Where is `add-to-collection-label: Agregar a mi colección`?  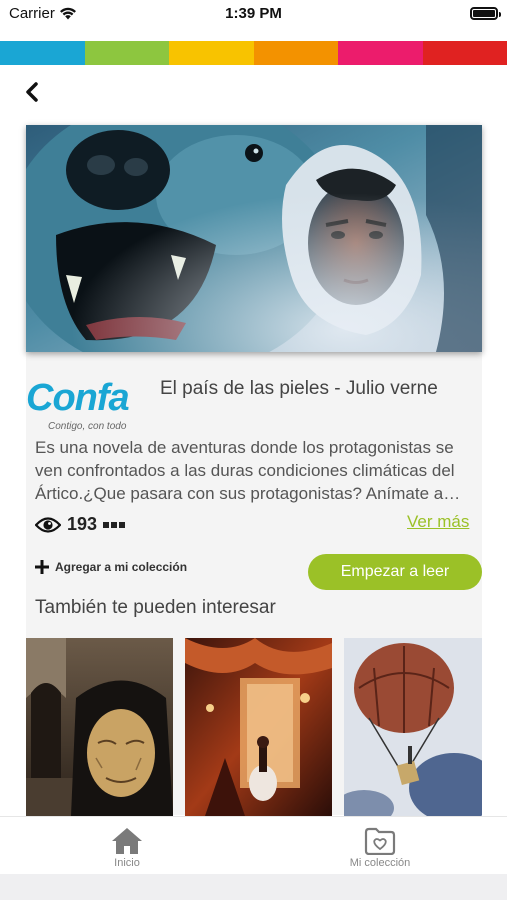
add-to-collection-label: Agregar a mi colección is located at coordinates (121, 567).